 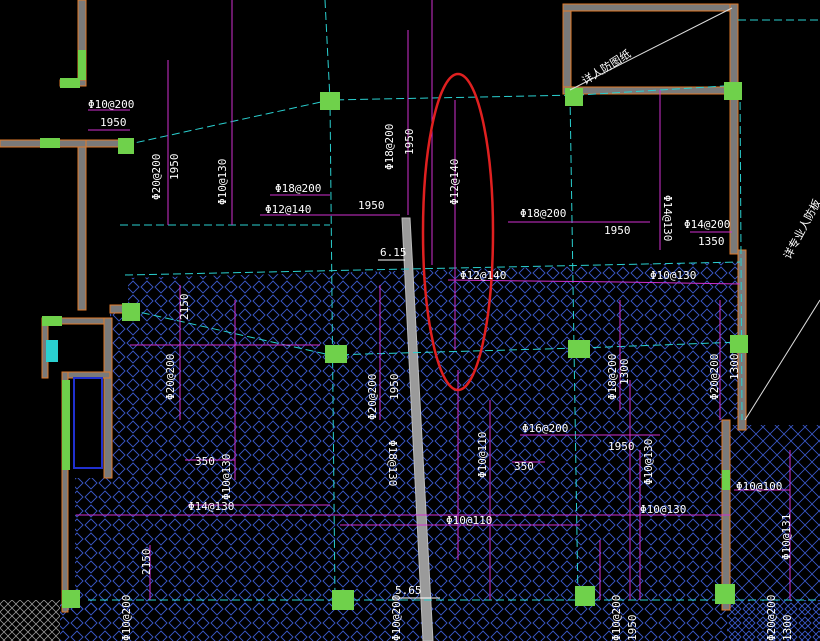 What do you see at coordinates (392, 463) in the screenshot?
I see `rebar-label: Φ18@130` at bounding box center [392, 463].